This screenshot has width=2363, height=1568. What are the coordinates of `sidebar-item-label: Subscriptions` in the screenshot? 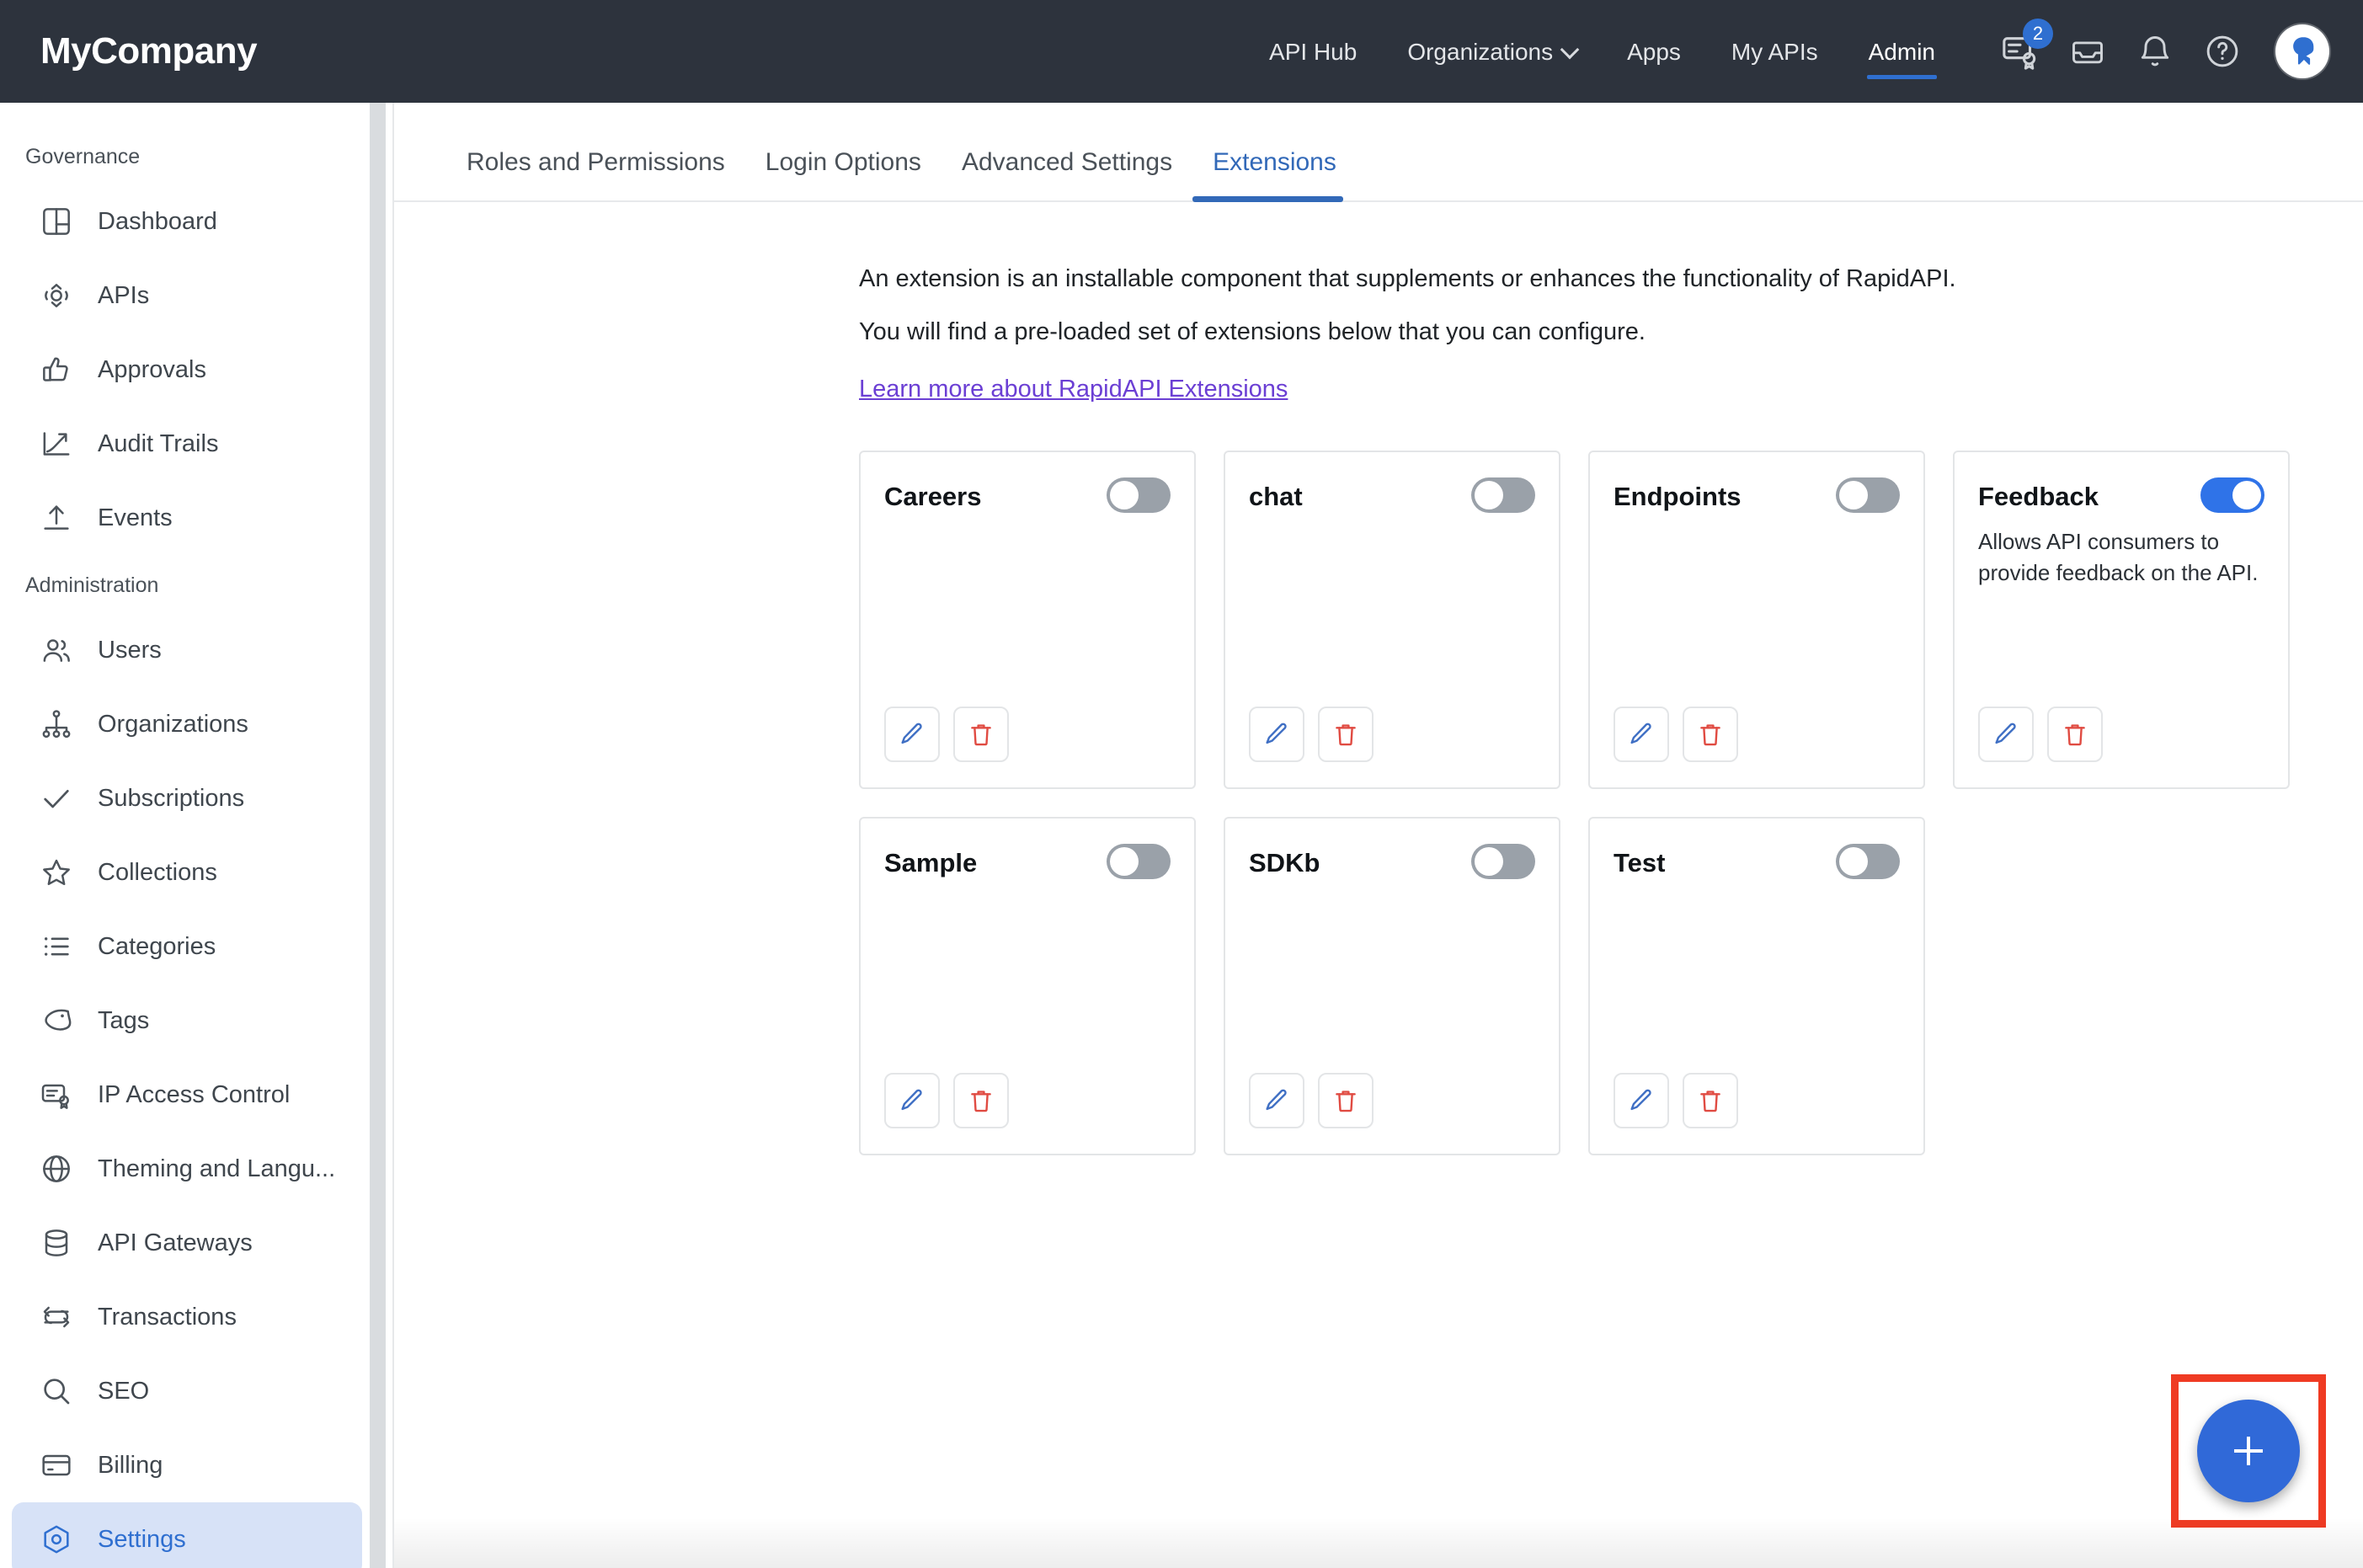 It's located at (171, 798).